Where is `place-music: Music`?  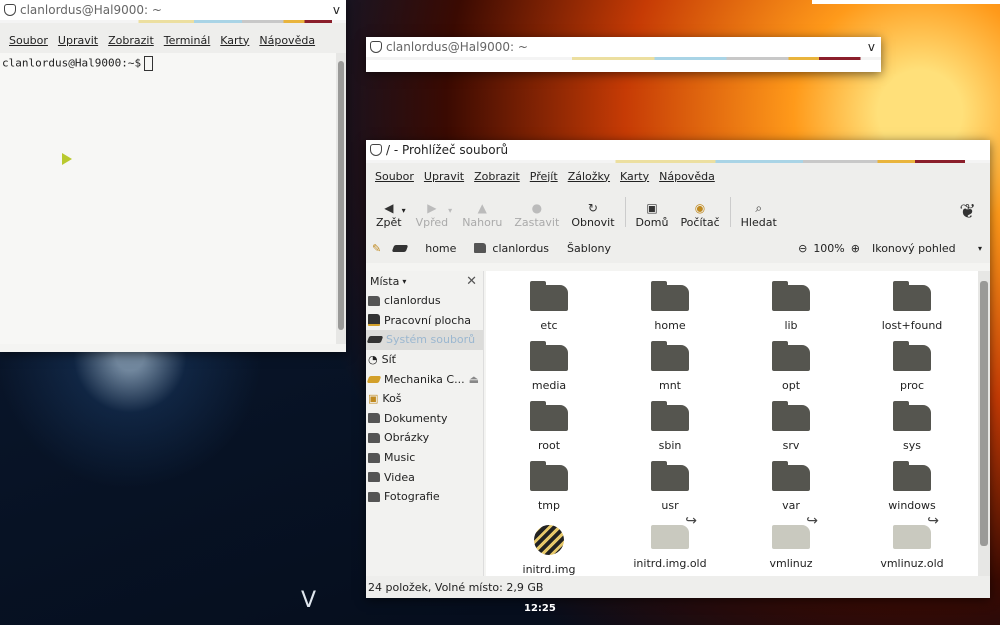 place-music: Music is located at coordinates (424, 458).